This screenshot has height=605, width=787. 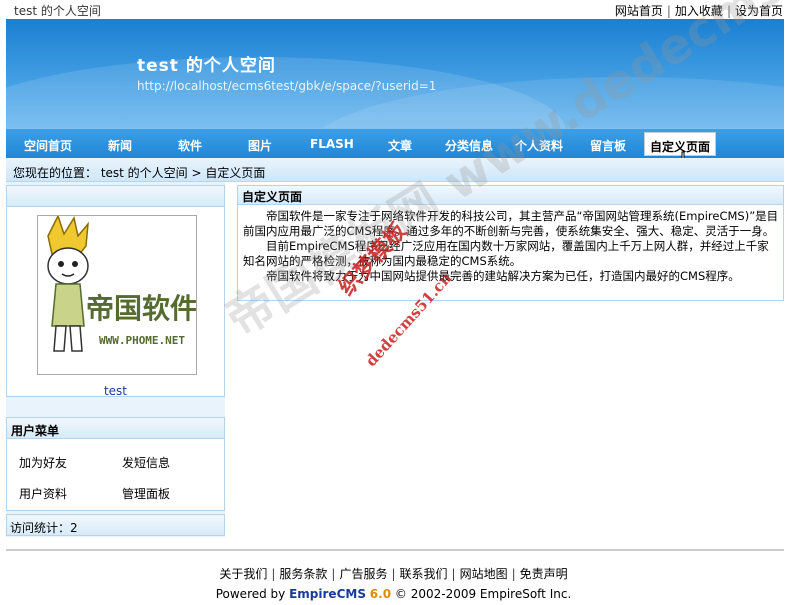 I want to click on nav-item-guestbook: 留言板, so click(x=608, y=145).